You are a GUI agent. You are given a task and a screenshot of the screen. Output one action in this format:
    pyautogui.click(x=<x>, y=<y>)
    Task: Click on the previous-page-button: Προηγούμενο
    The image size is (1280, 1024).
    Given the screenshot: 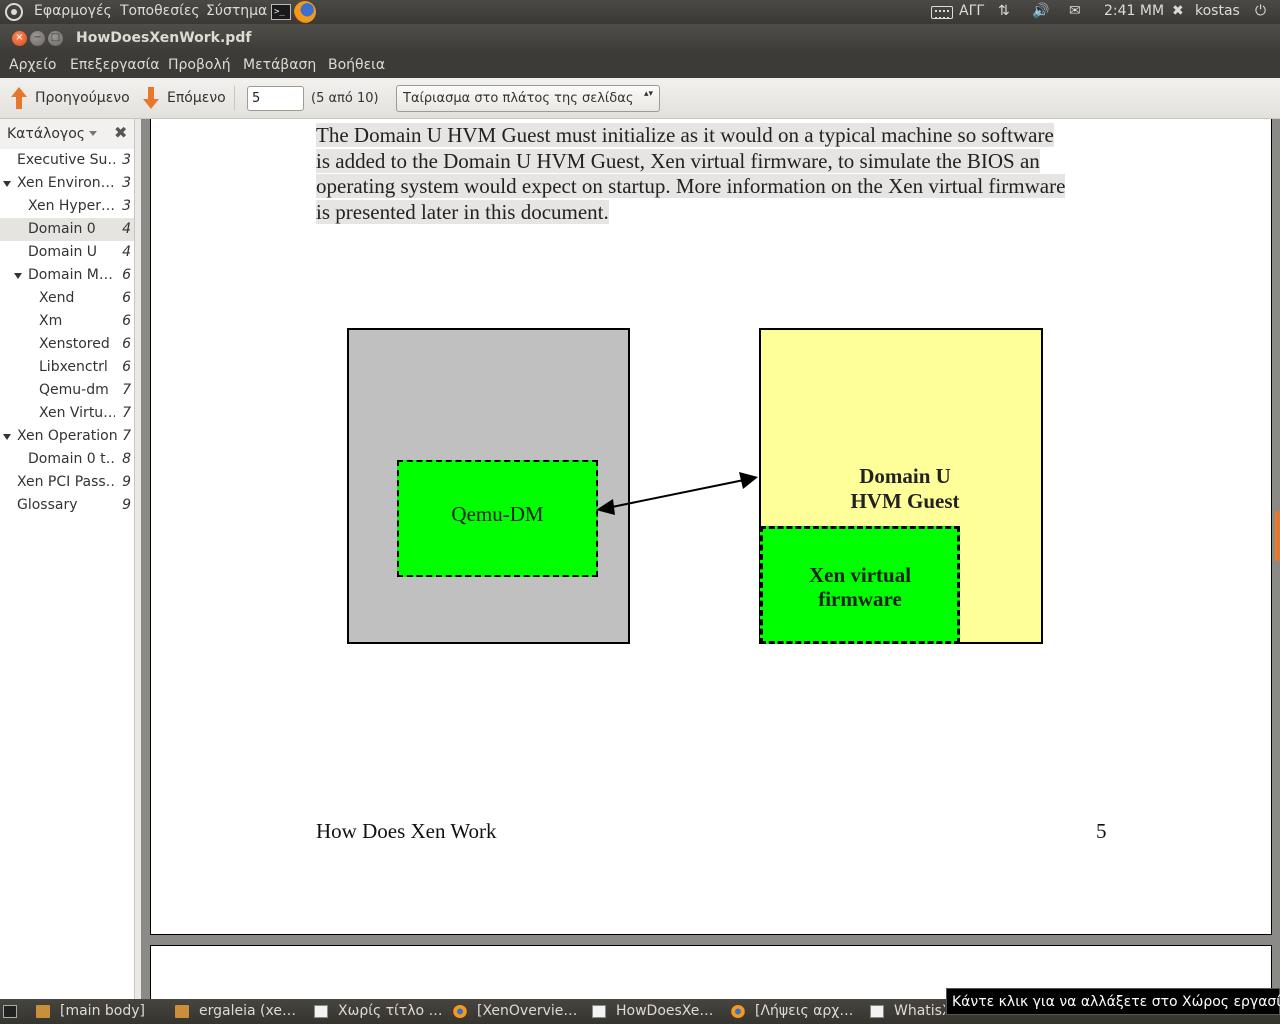 What is the action you would take?
    pyautogui.click(x=71, y=98)
    